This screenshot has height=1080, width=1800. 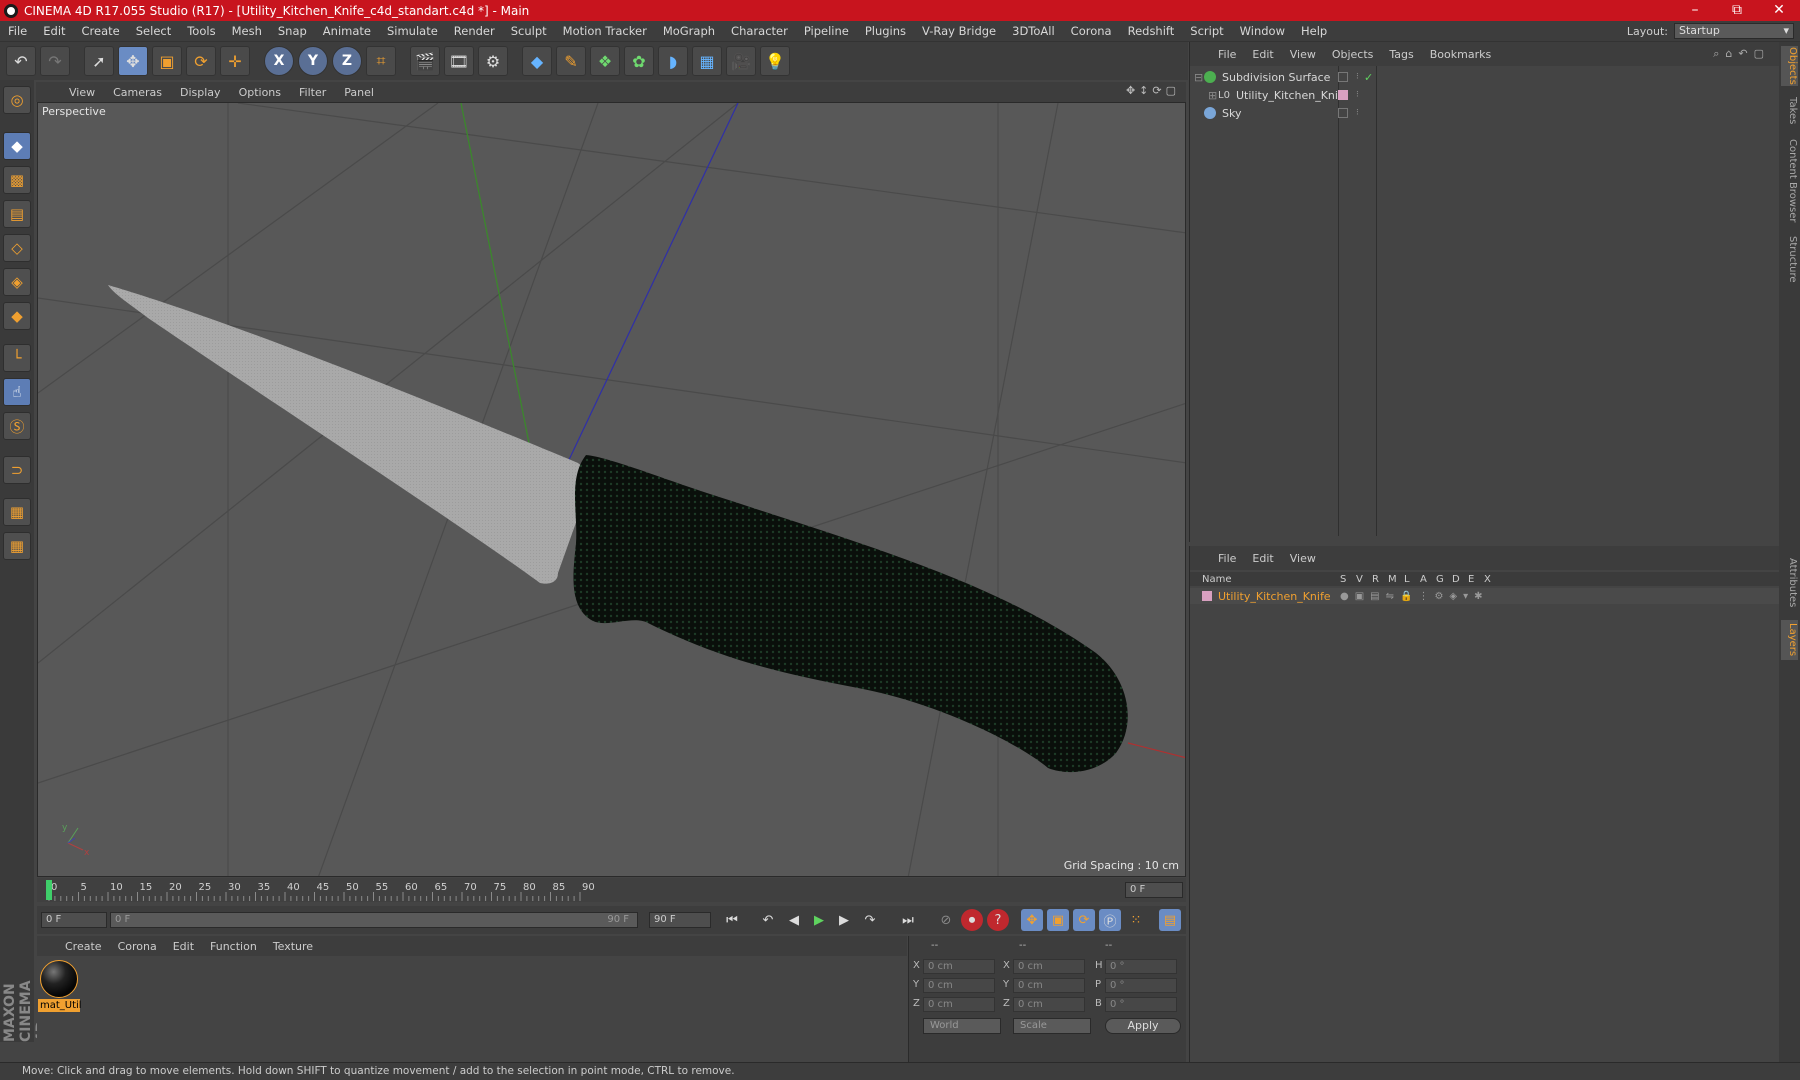 I want to click on layer-color-swatch, so click(x=1207, y=596).